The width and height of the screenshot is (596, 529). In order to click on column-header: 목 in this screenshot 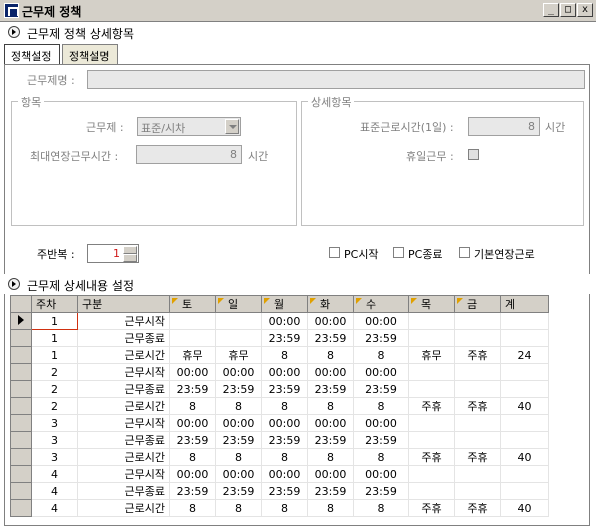, I will do `click(431, 304)`.